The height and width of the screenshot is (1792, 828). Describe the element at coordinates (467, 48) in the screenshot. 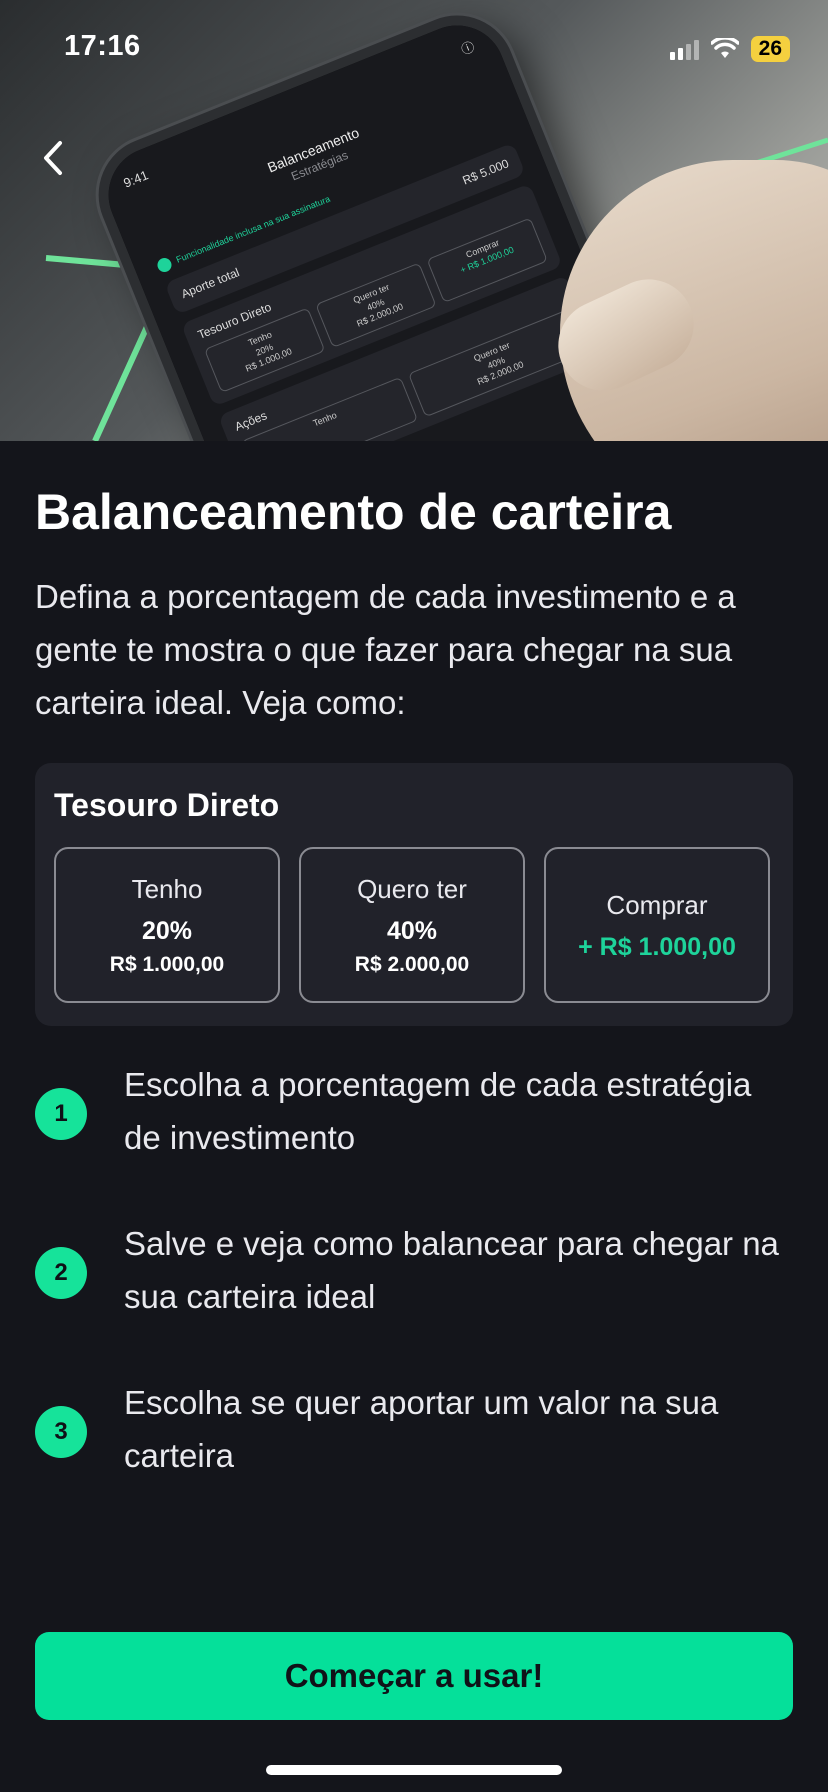

I see `phone-info-icon: ⓘ` at that location.